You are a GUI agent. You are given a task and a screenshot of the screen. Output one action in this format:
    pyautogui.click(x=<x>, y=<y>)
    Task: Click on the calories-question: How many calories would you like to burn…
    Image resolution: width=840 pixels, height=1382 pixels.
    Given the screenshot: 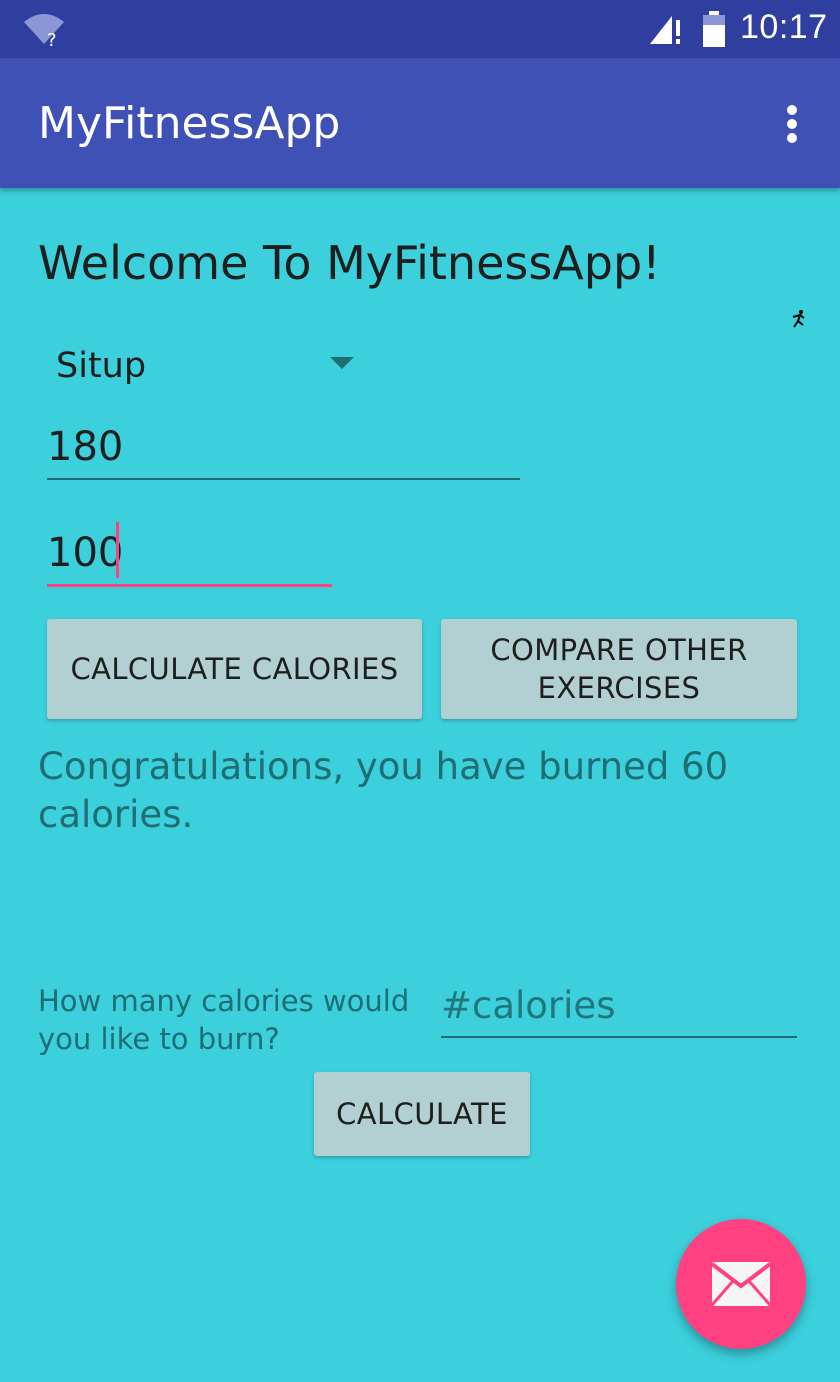 What is the action you would take?
    pyautogui.click(x=224, y=1020)
    